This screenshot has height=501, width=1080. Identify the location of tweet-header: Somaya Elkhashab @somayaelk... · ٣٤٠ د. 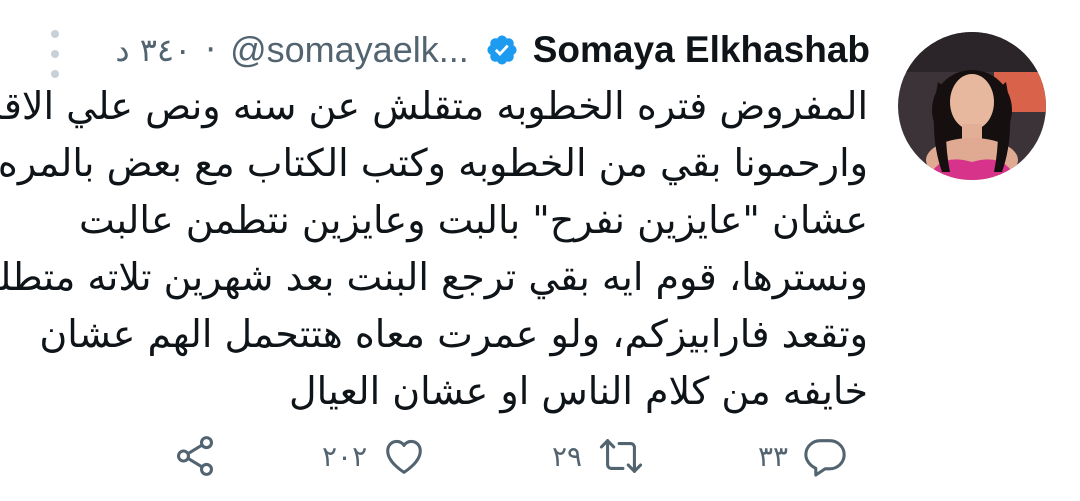
(492, 50).